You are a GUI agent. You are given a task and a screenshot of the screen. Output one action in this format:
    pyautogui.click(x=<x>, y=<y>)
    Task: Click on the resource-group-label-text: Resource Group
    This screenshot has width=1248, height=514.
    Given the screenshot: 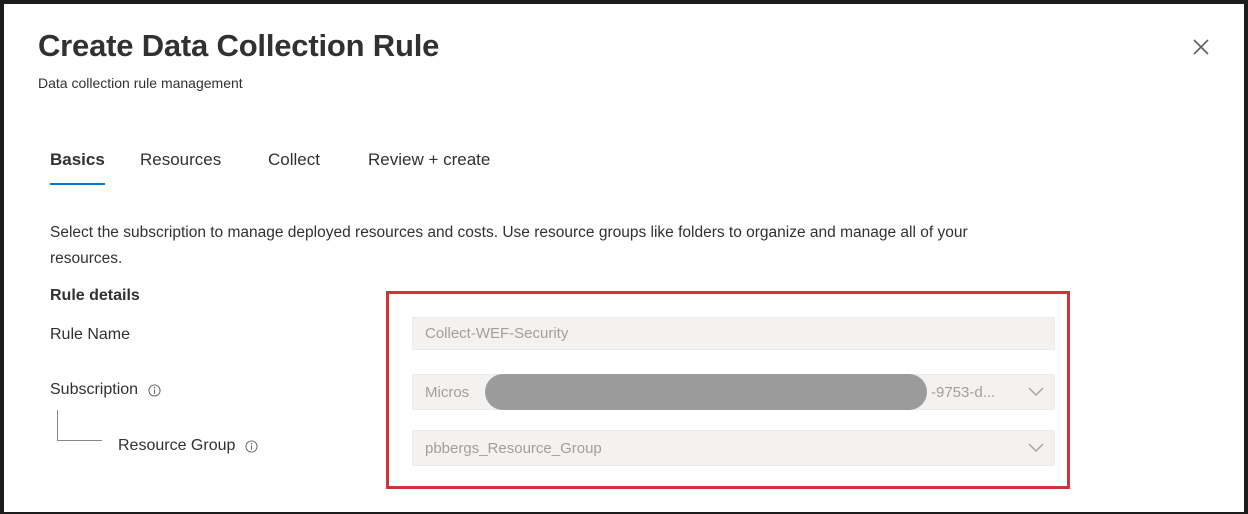 What is the action you would take?
    pyautogui.click(x=177, y=445)
    